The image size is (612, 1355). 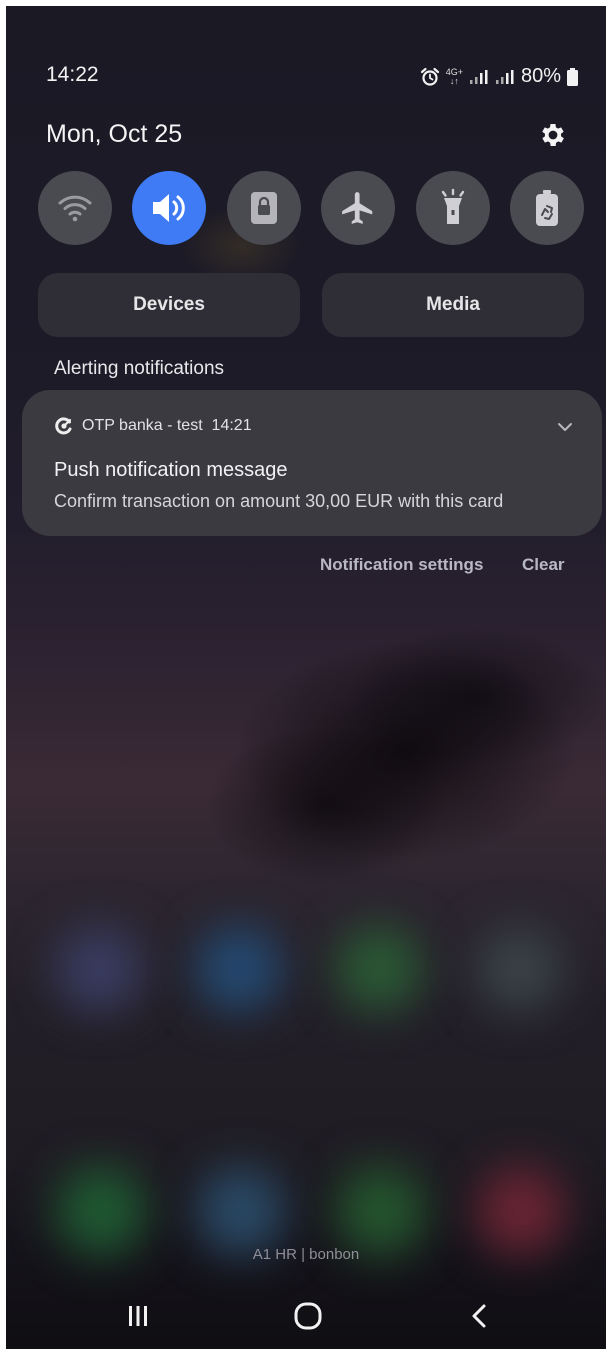 I want to click on navigation-bar, so click(x=306, y=1317).